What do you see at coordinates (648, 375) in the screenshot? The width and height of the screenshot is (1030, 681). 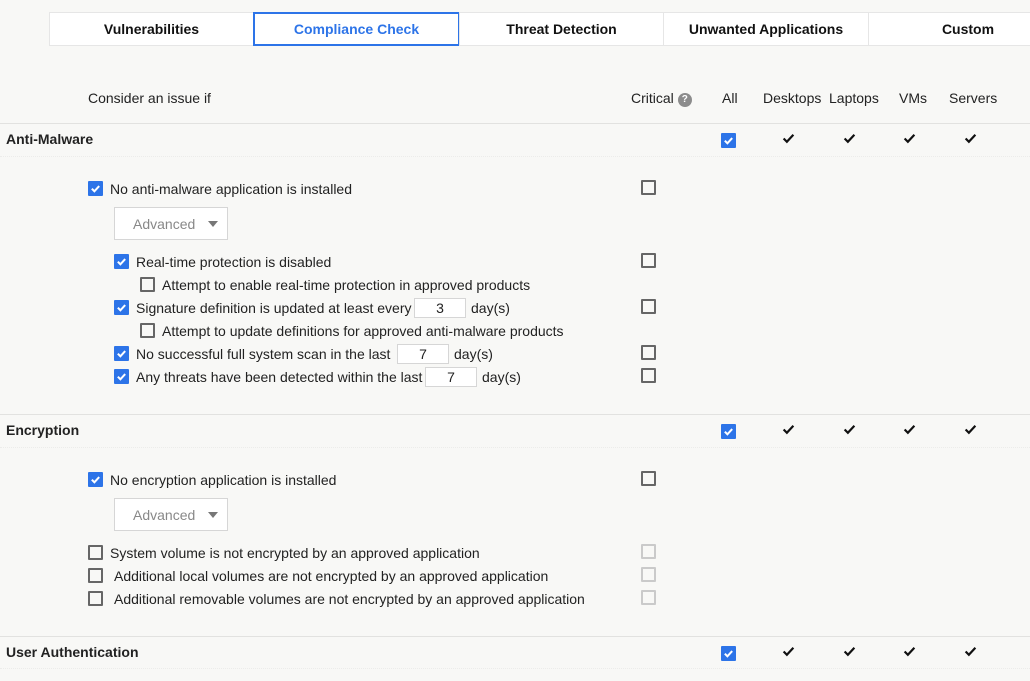 I see `threats-detected-critical-checkbox` at bounding box center [648, 375].